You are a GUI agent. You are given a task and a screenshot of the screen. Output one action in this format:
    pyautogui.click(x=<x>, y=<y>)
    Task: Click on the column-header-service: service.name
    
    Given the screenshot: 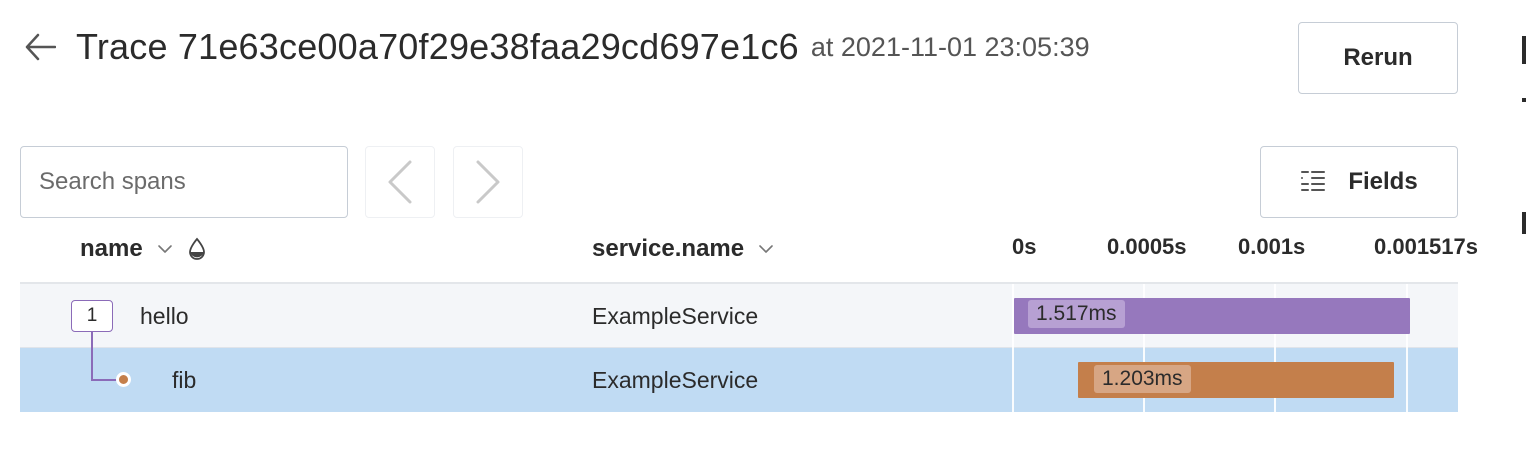 What is the action you would take?
    pyautogui.click(x=683, y=249)
    